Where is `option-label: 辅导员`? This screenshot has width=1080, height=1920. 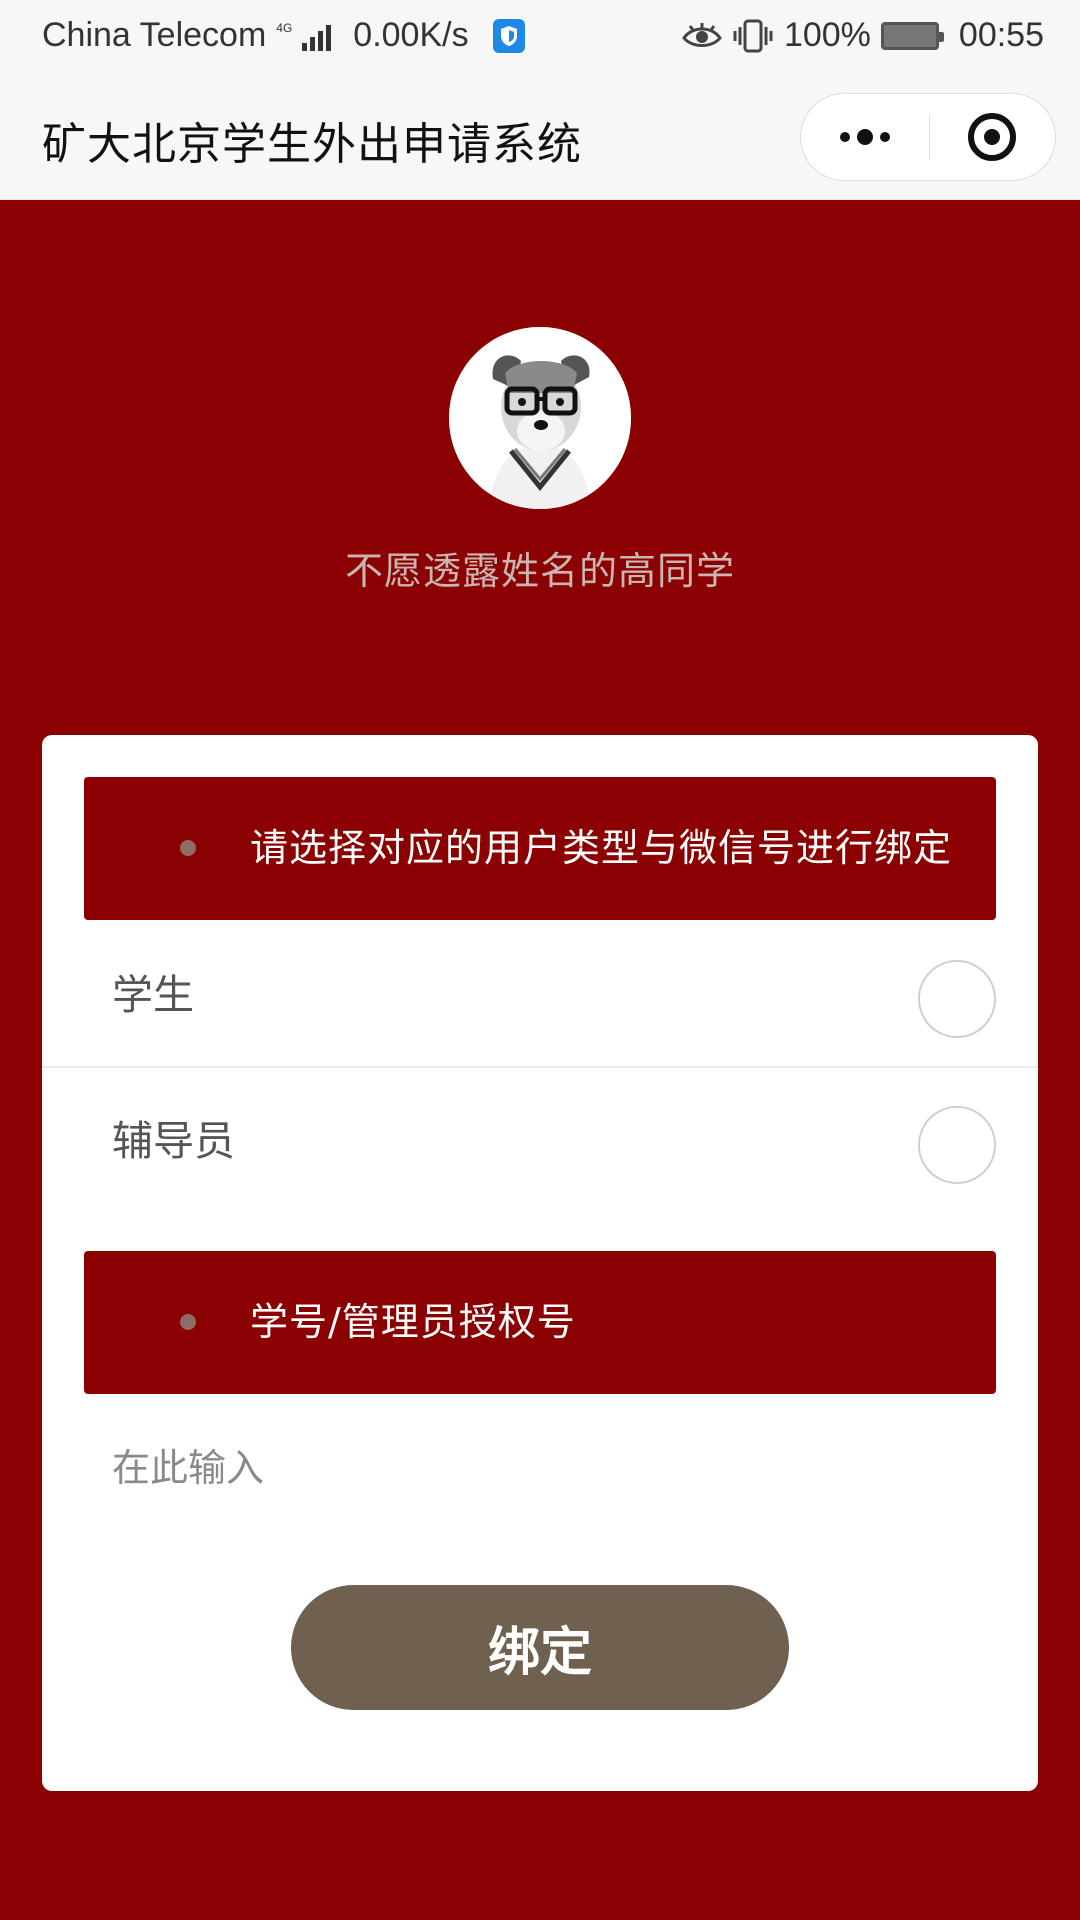
option-label: 辅导员 is located at coordinates (173, 1141).